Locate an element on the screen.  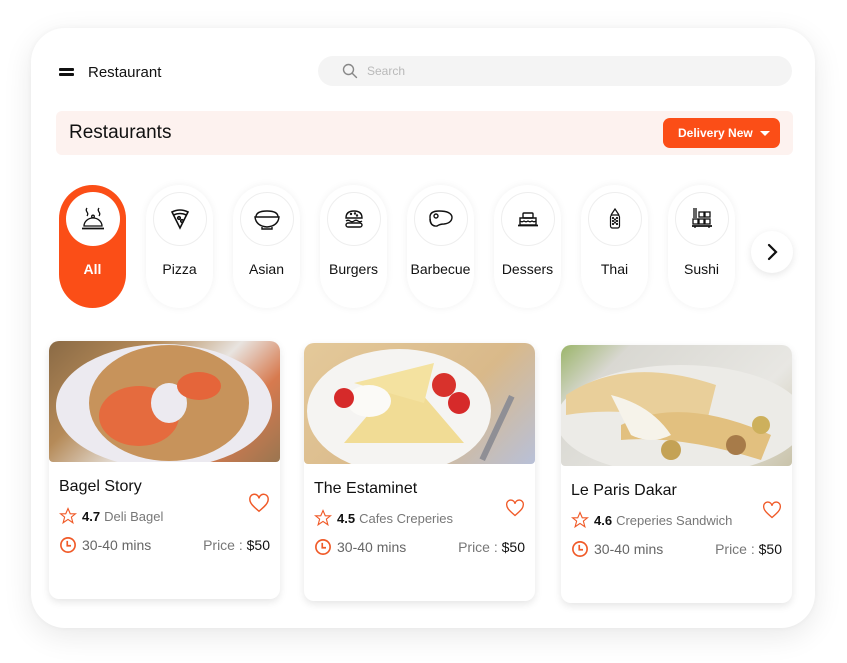
restaurant-name: Le Paris Dakar is located at coordinates (624, 490).